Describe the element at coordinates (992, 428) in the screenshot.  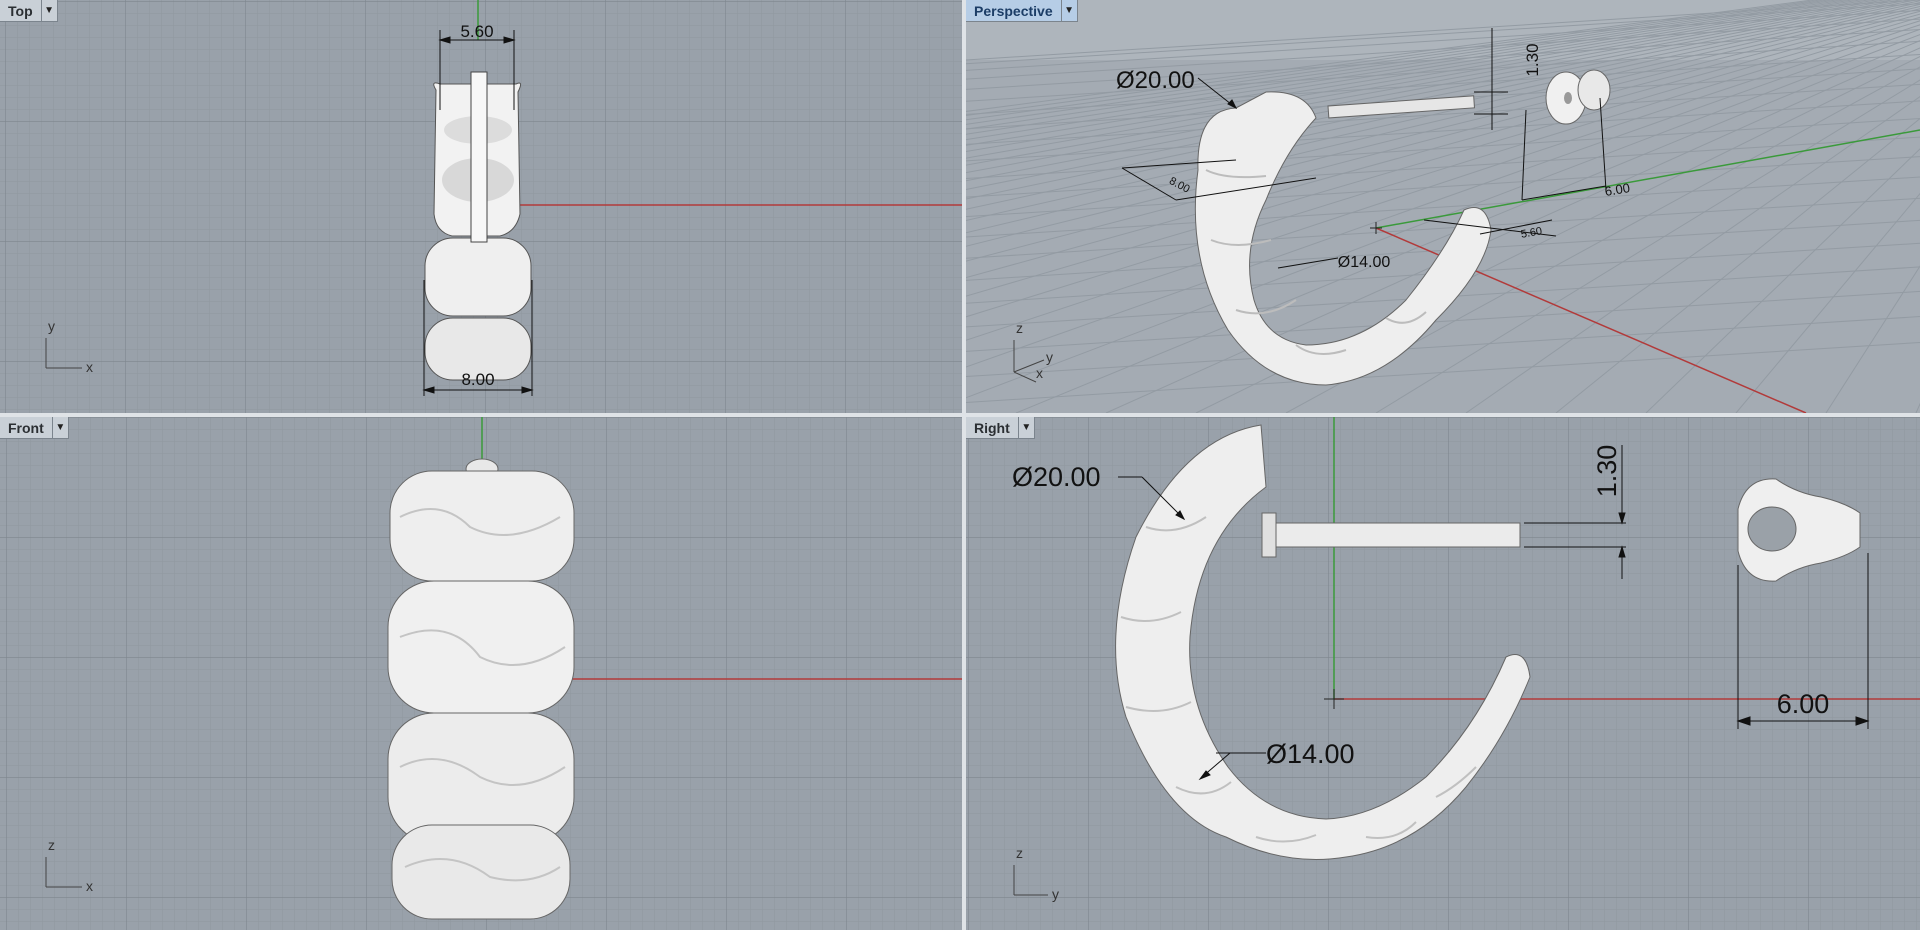
I see `viewport-label: Right` at that location.